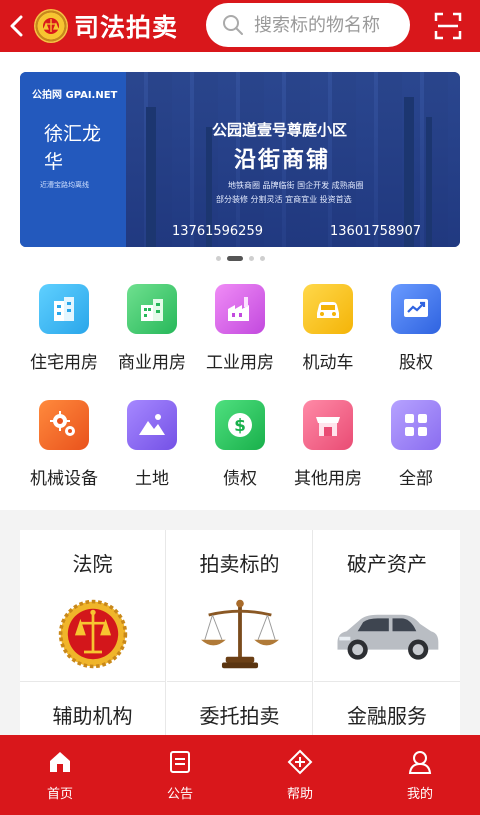  I want to click on service-title: 委托拍卖, so click(239, 716).